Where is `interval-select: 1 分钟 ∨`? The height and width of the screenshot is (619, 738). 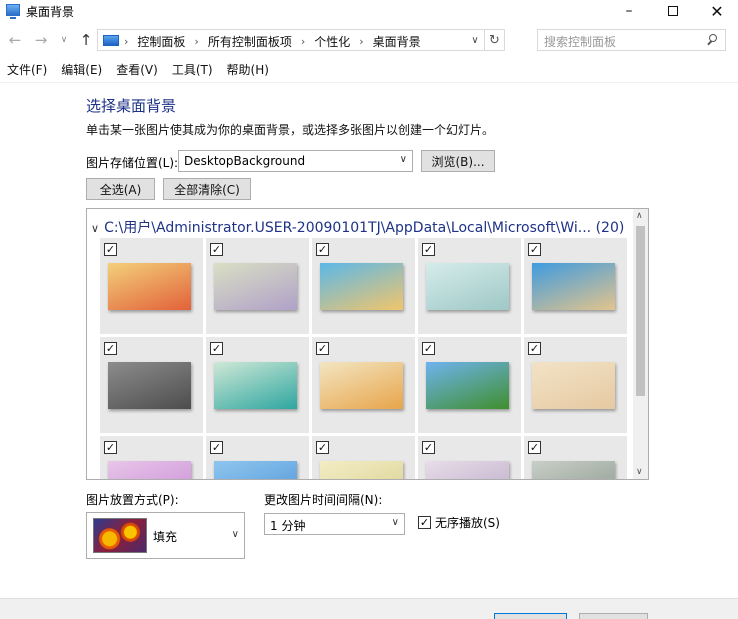 interval-select: 1 分钟 ∨ is located at coordinates (334, 524).